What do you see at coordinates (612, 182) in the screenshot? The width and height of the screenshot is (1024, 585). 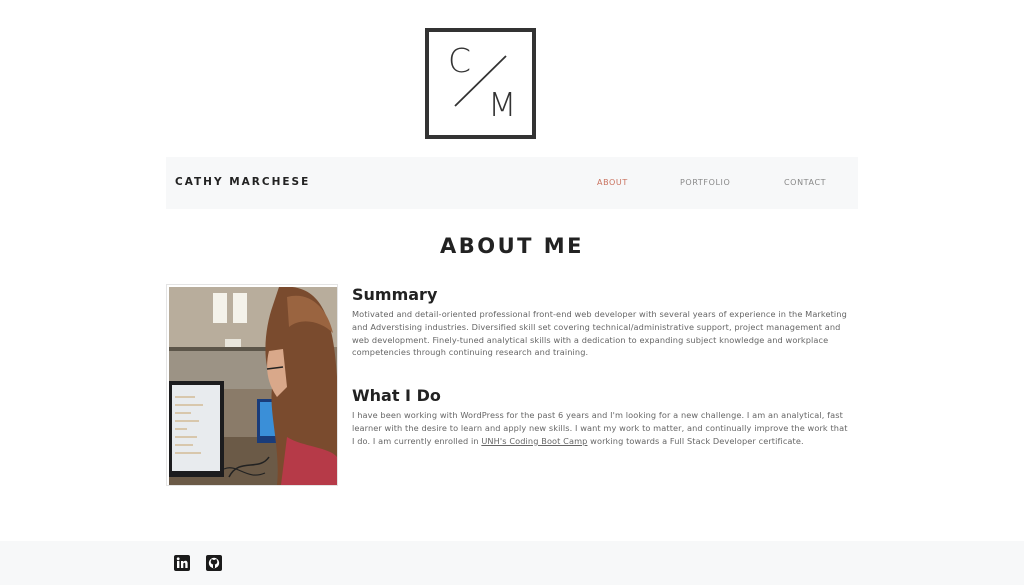 I see `nav-link-about: ABOUT` at bounding box center [612, 182].